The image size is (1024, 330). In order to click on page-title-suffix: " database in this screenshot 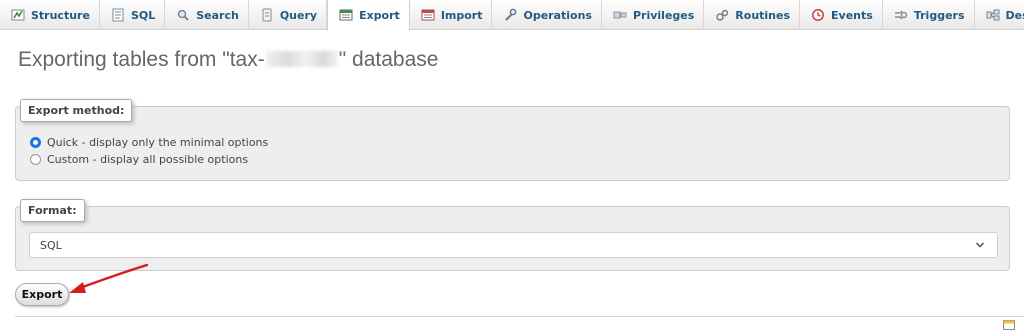, I will do `click(388, 59)`.